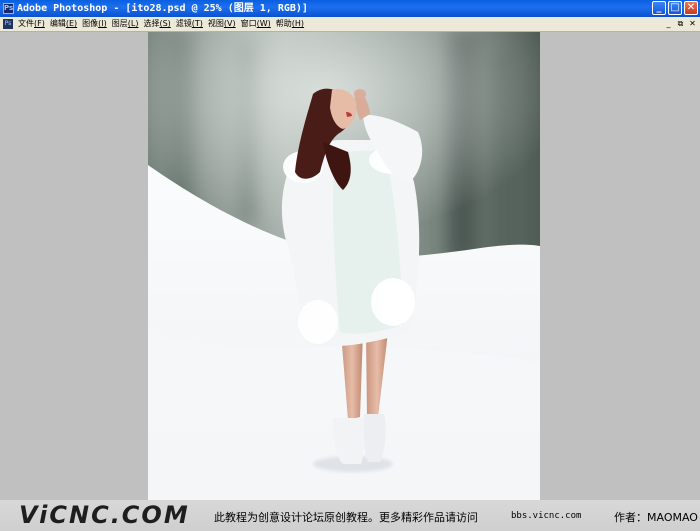  Describe the element at coordinates (104, 515) in the screenshot. I see `vicnc-logo: ViCNC.COM` at that location.